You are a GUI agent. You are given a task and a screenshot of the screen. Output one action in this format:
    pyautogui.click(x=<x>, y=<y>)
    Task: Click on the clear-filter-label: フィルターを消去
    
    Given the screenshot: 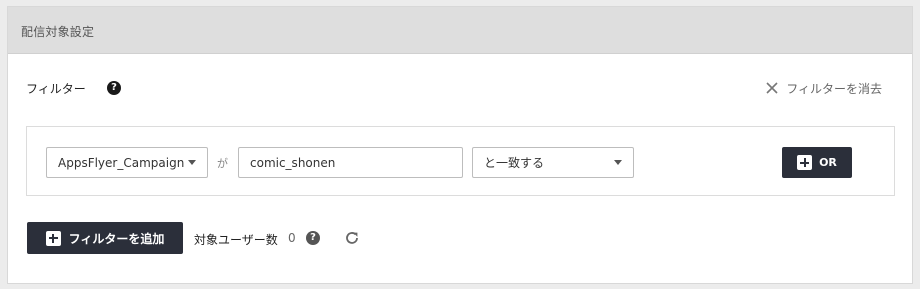 What is the action you would take?
    pyautogui.click(x=834, y=88)
    